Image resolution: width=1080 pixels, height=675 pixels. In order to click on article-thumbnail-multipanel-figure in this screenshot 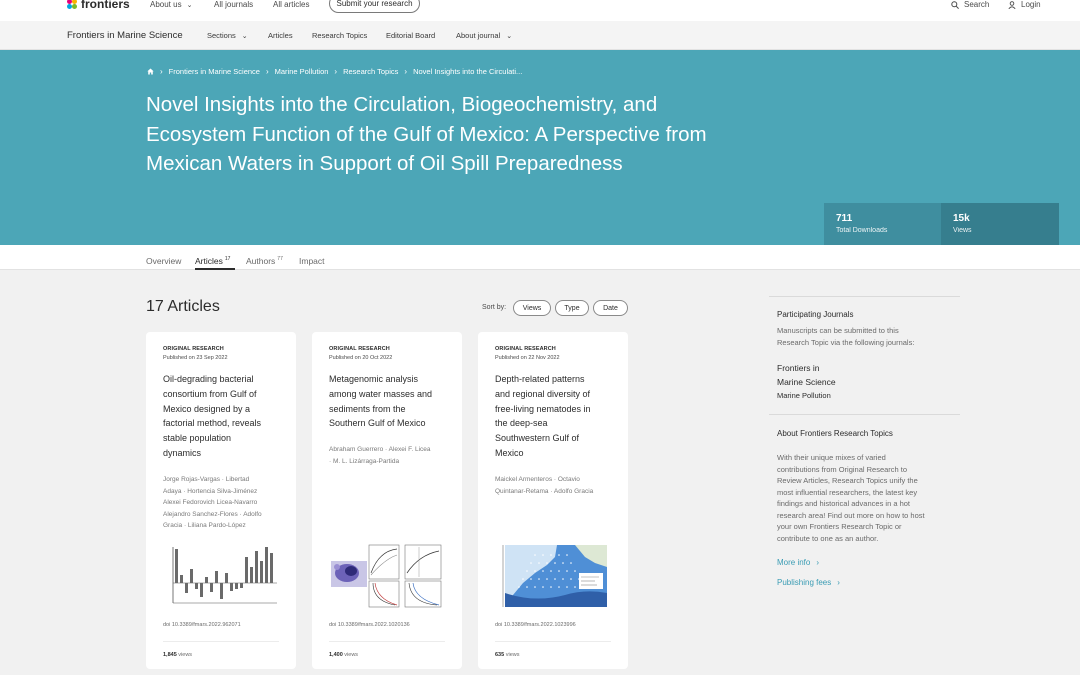, I will do `click(386, 576)`.